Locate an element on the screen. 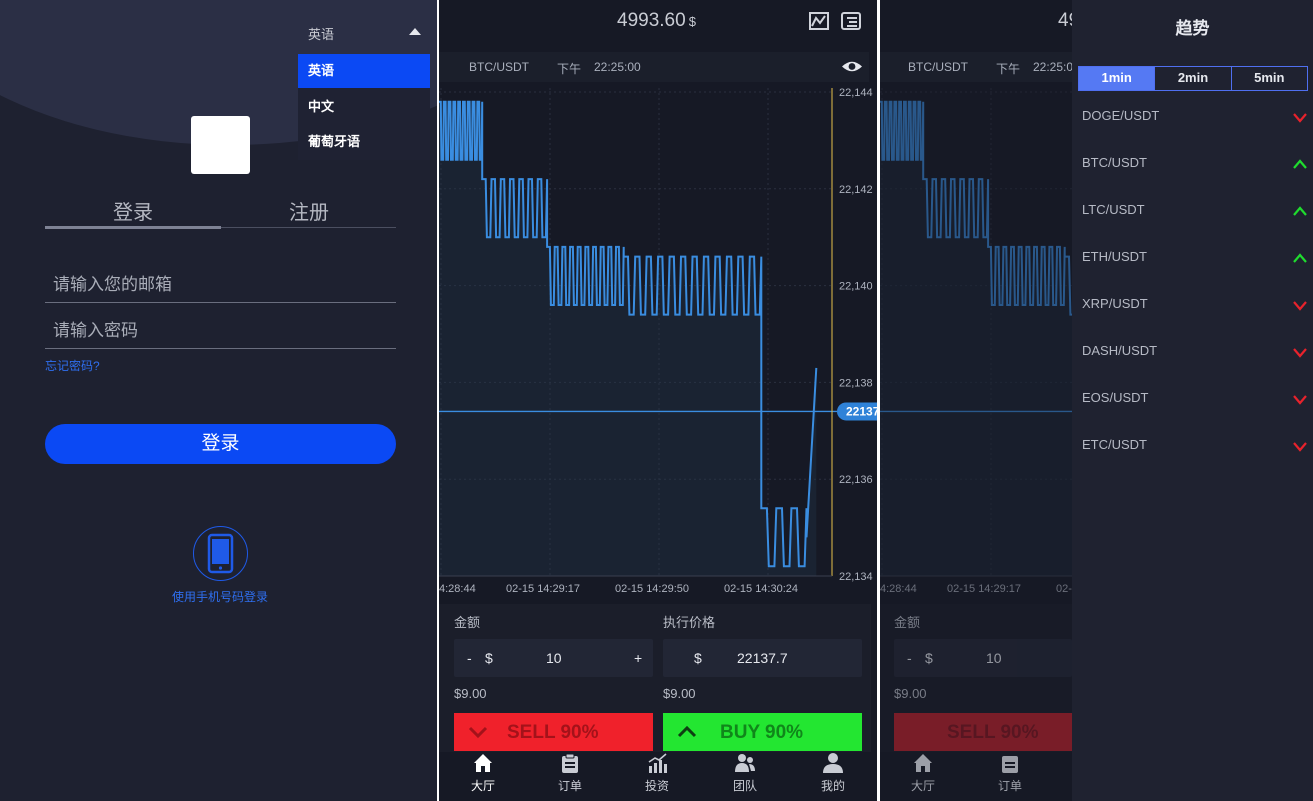  nav-item-profile: 我的 is located at coordinates (833, 773).